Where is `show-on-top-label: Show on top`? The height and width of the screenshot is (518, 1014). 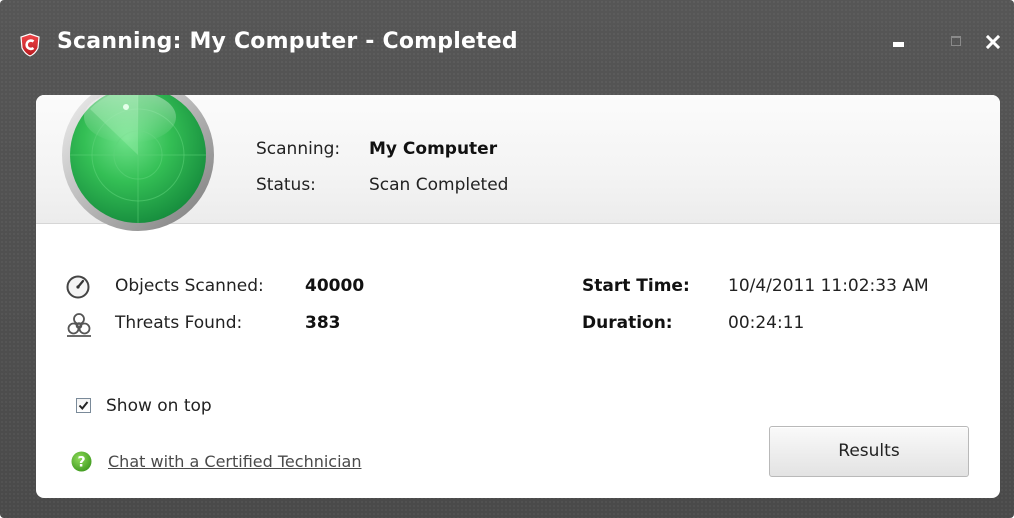 show-on-top-label: Show on top is located at coordinates (159, 406).